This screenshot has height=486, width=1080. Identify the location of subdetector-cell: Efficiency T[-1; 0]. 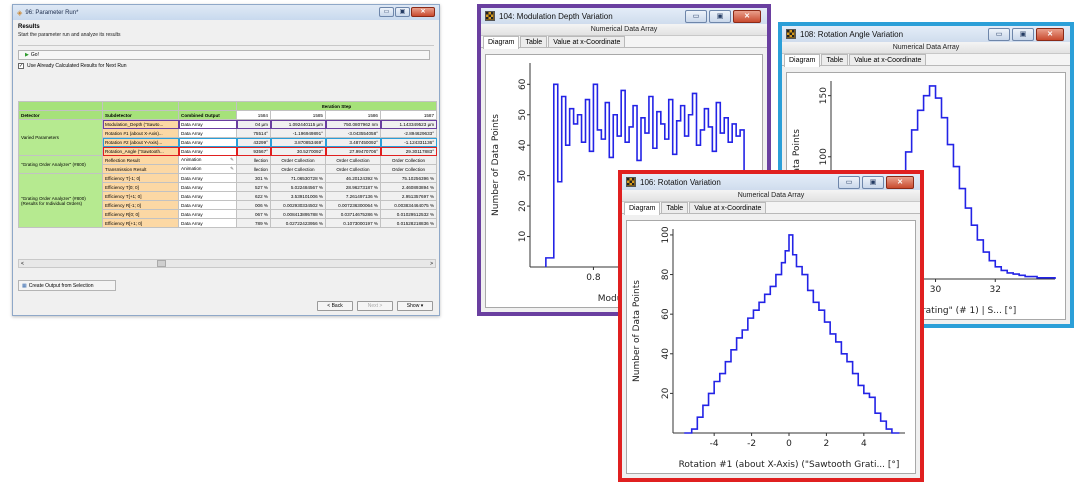
(140, 178).